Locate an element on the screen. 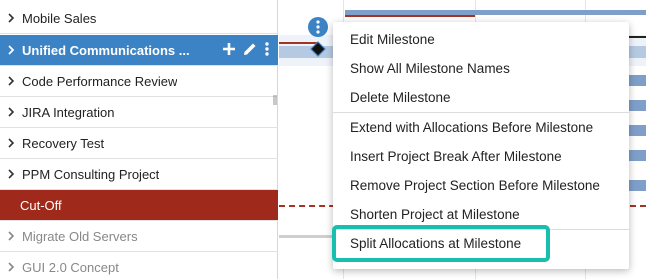 This screenshot has width=646, height=279. project-row-code-performance-review: Code Performance Review is located at coordinates (139, 81).